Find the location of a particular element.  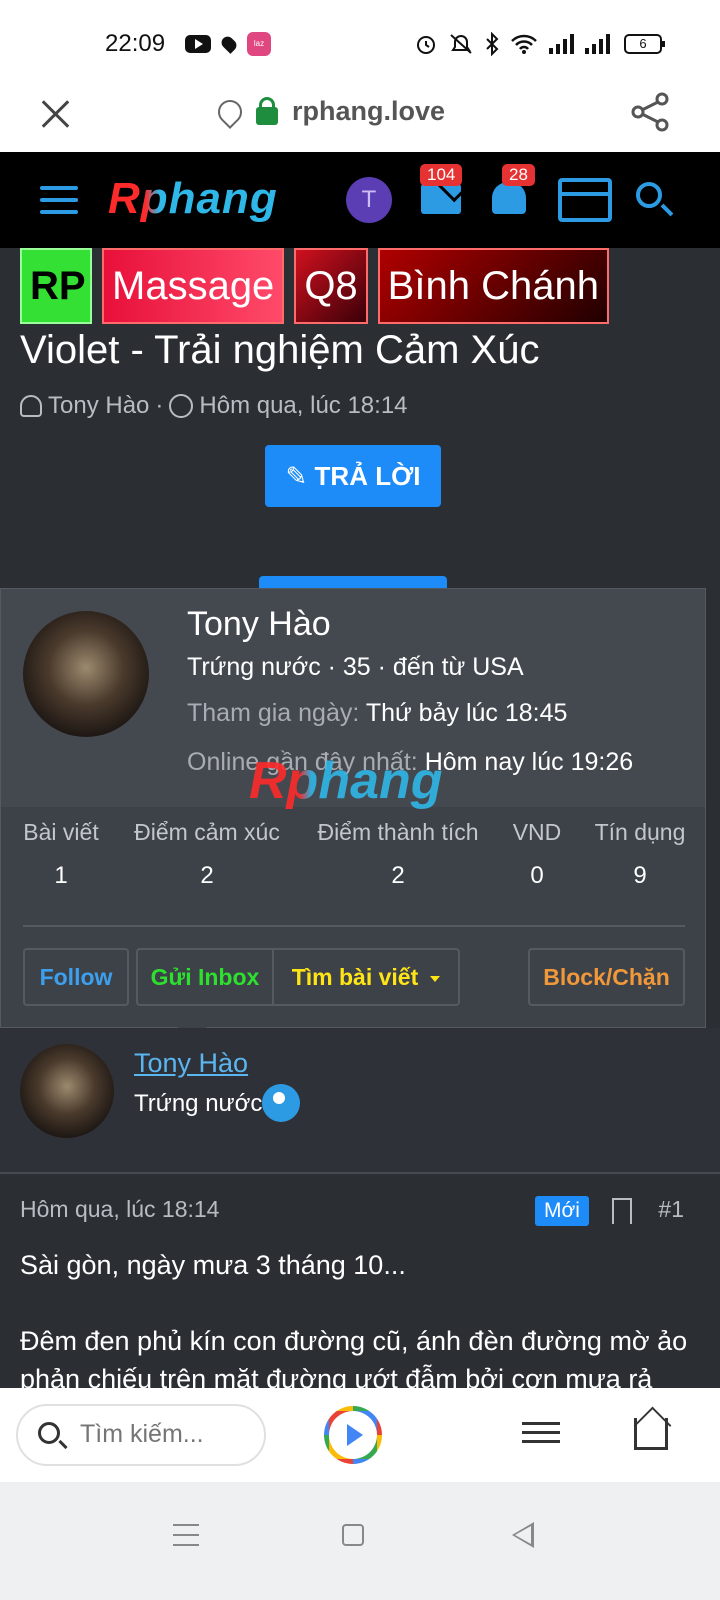

prefix-massage: Massage is located at coordinates (193, 286).